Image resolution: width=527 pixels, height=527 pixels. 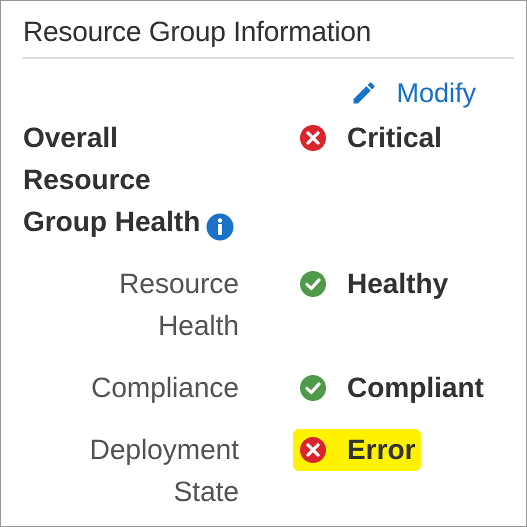 I want to click on status-text: Error, so click(x=381, y=450).